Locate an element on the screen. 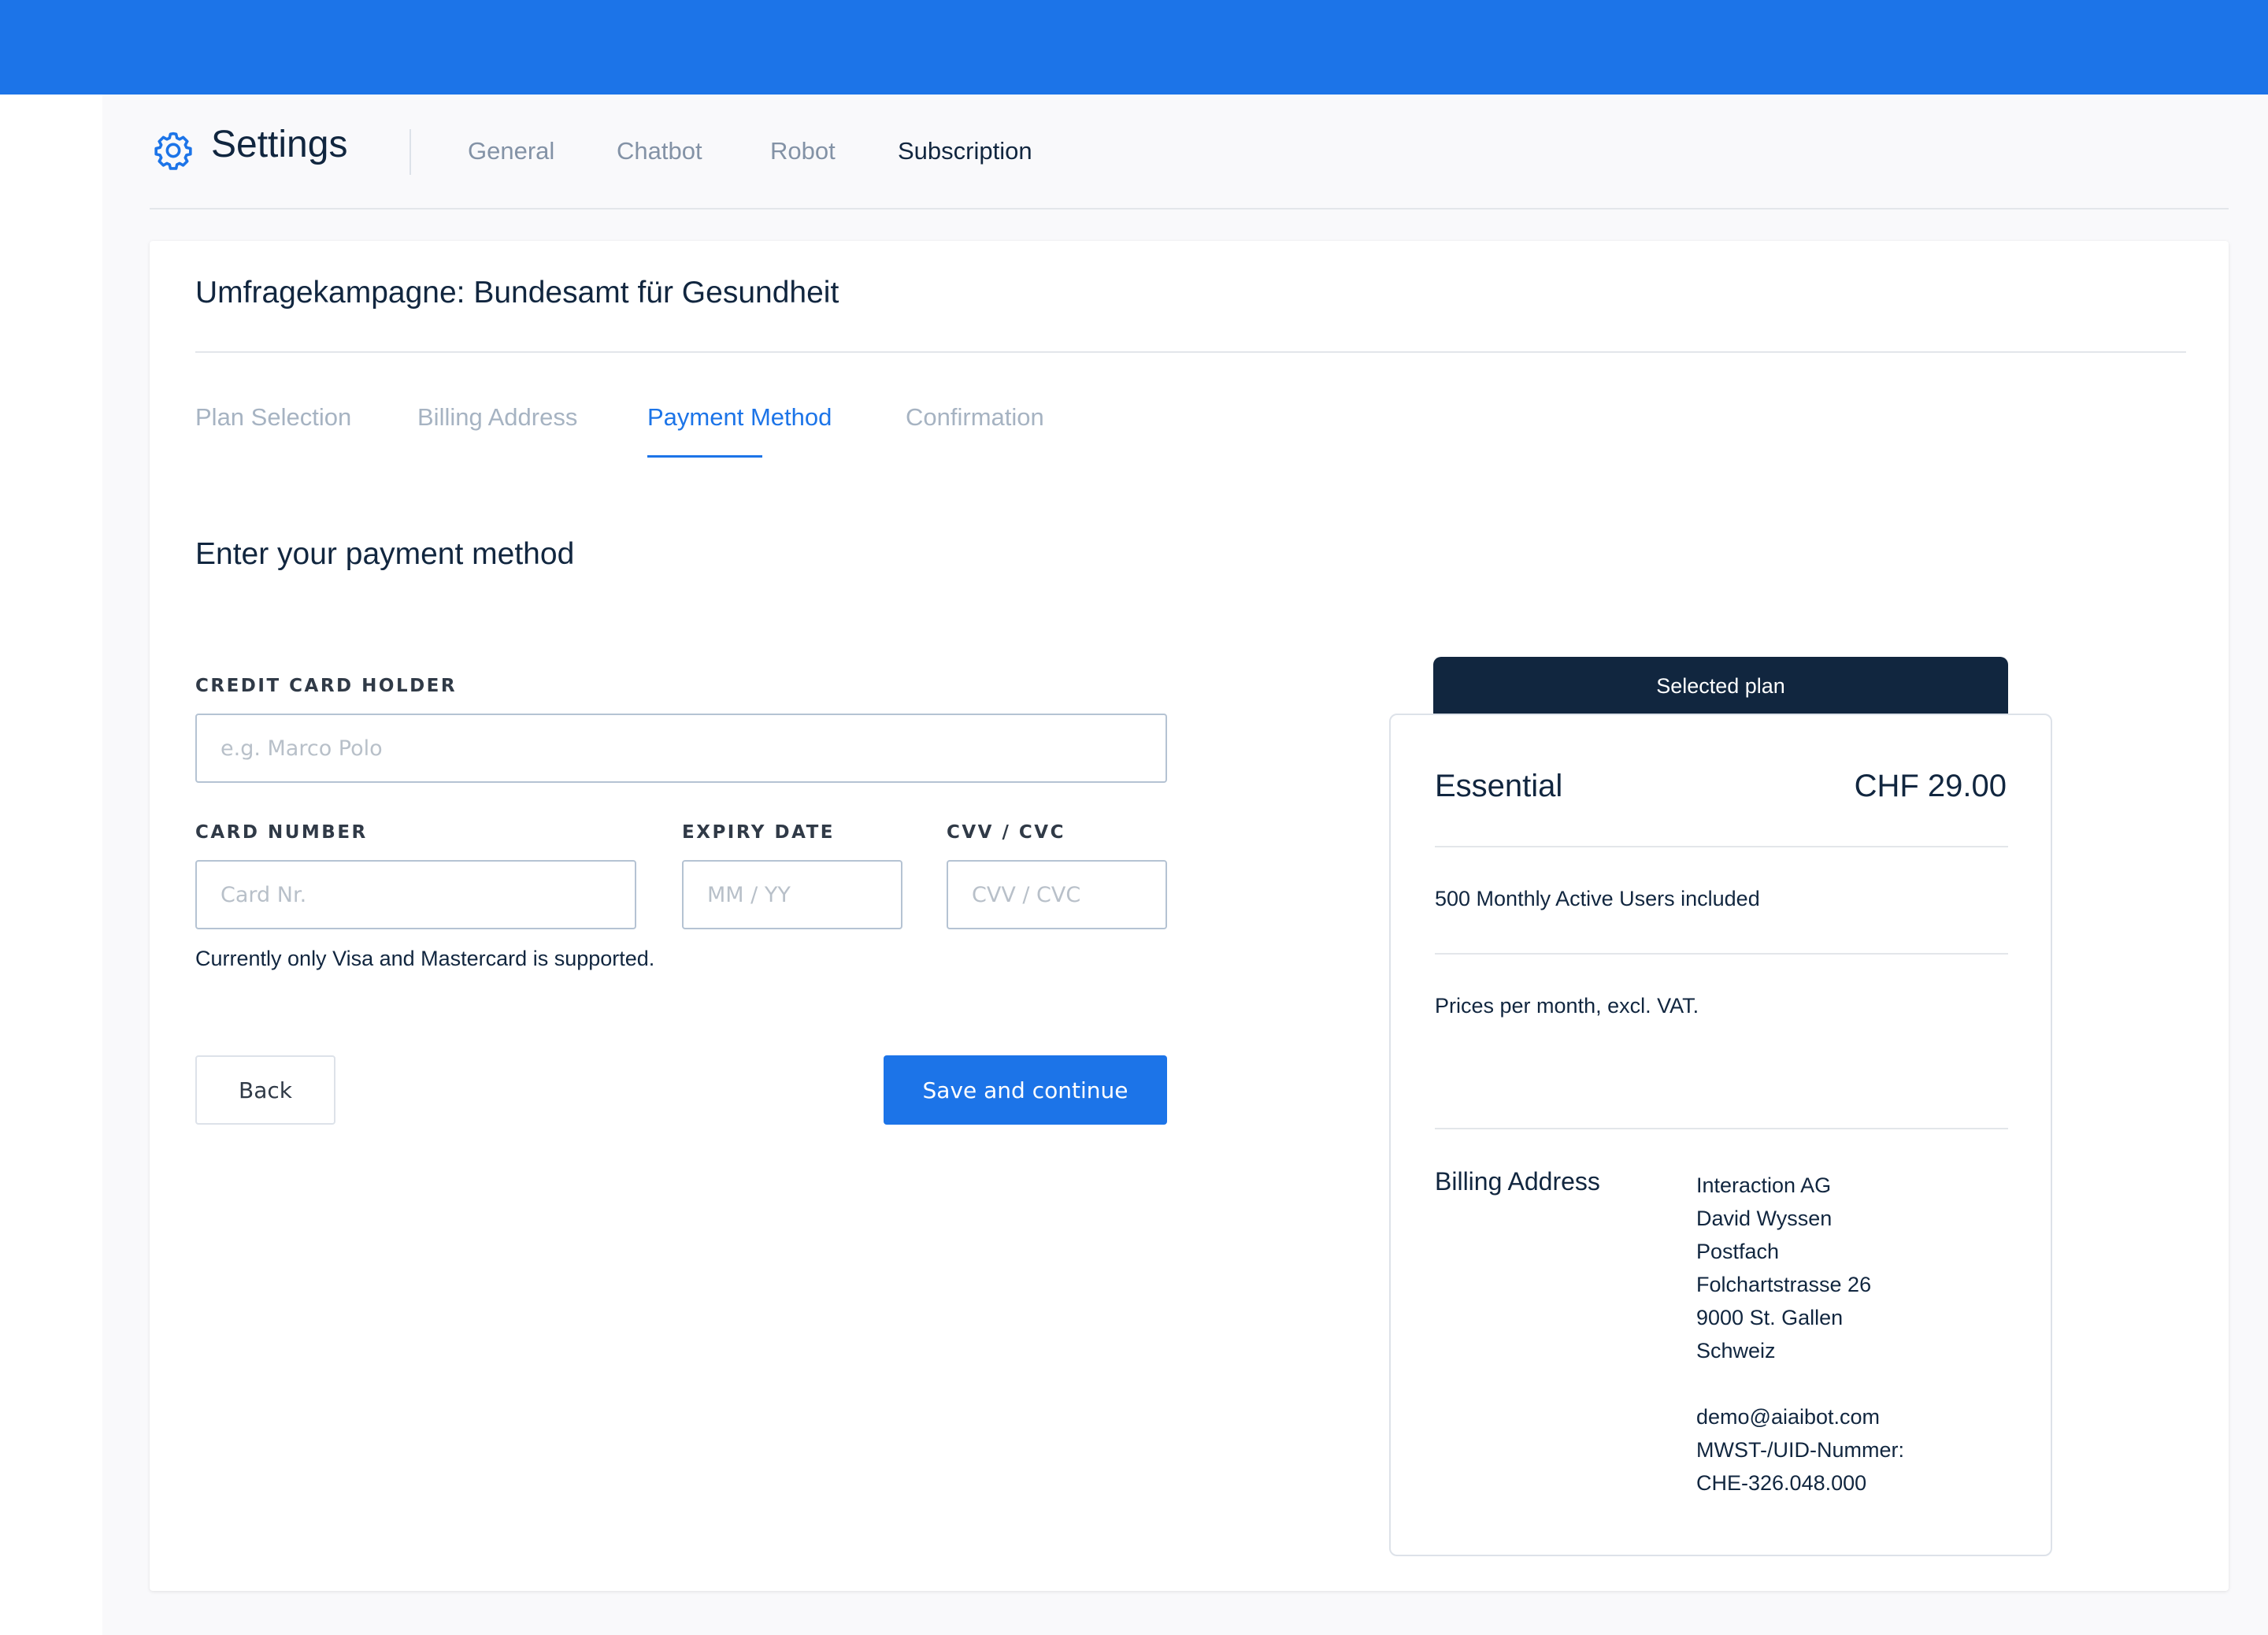 This screenshot has width=2268, height=1635. plan-prices-note: Prices per month, excl. VAT. is located at coordinates (1567, 1006).